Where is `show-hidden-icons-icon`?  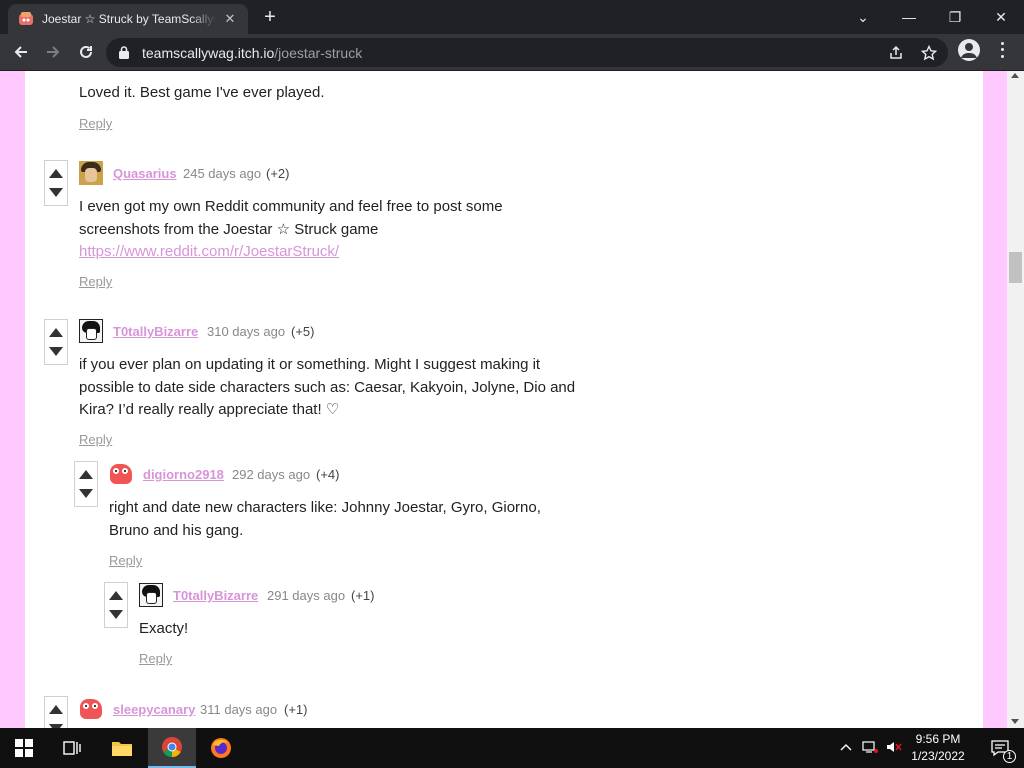 show-hidden-icons-icon is located at coordinates (846, 747).